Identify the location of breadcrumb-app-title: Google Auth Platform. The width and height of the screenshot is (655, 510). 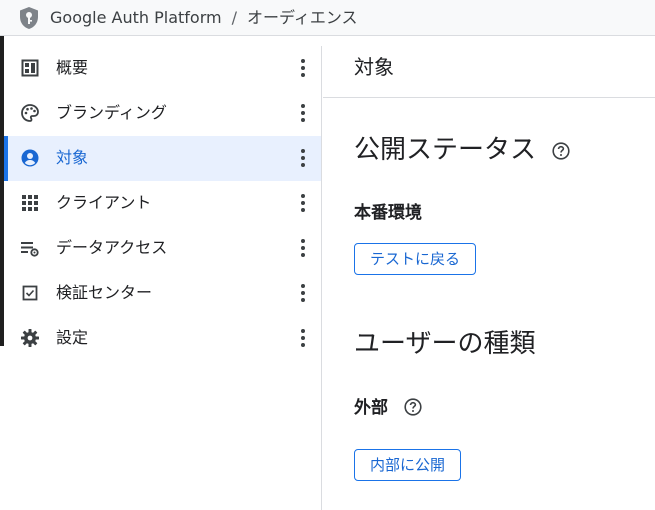
(136, 17).